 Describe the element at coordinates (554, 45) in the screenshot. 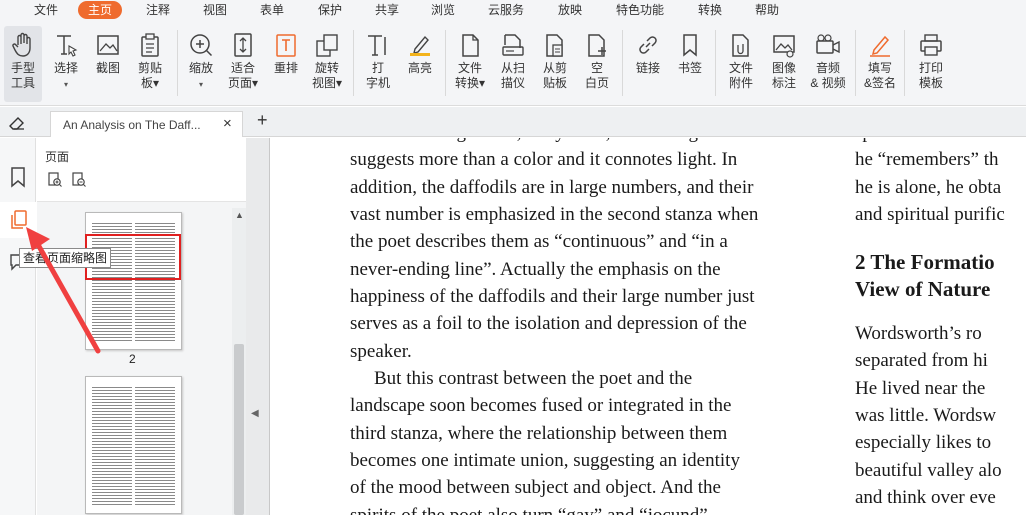

I see `from-clipboard-icon` at that location.